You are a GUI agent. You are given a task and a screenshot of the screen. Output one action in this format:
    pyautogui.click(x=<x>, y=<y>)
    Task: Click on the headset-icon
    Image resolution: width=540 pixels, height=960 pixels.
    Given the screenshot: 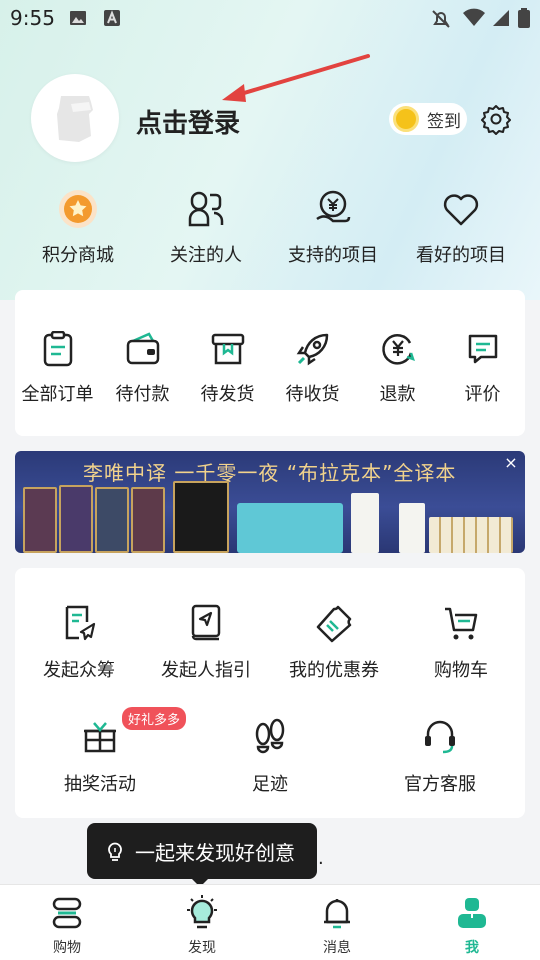 What is the action you would take?
    pyautogui.click(x=440, y=737)
    